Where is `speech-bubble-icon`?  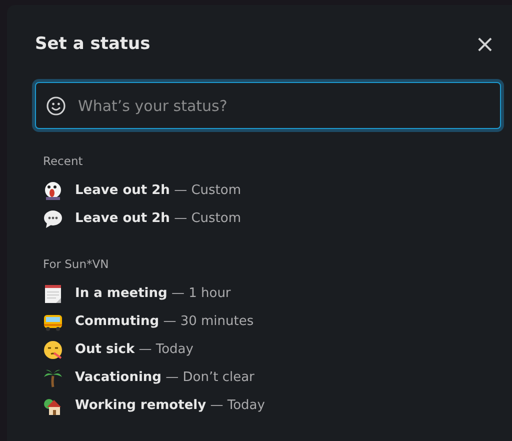 speech-bubble-icon is located at coordinates (53, 219).